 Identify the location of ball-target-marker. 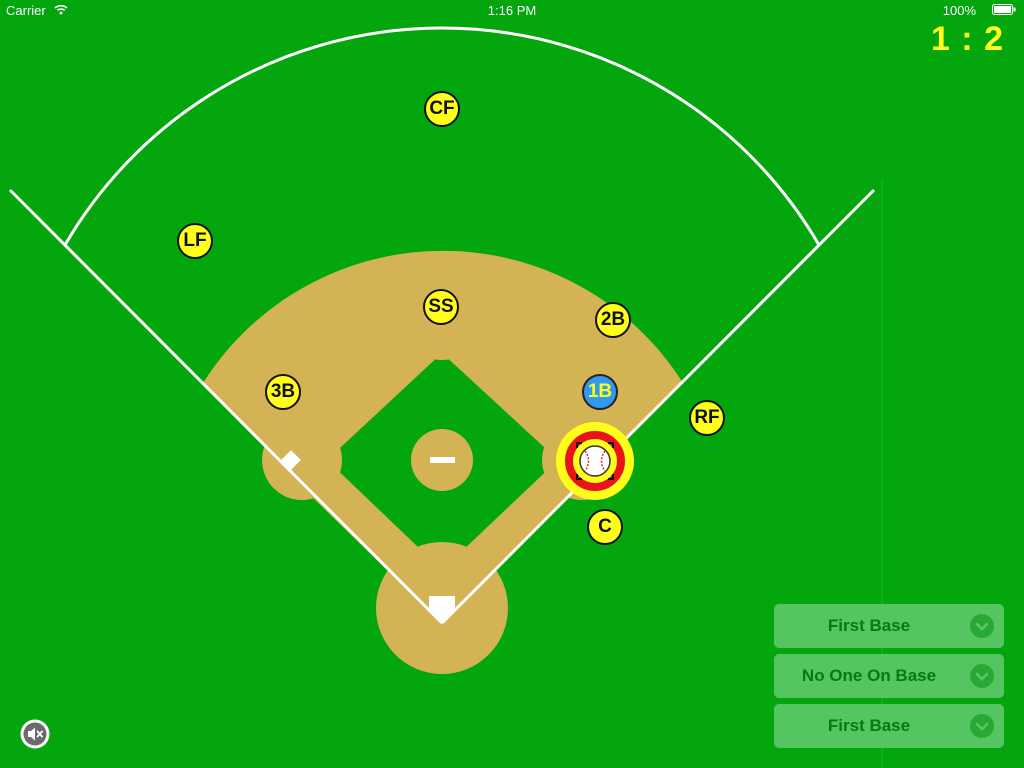
(595, 461).